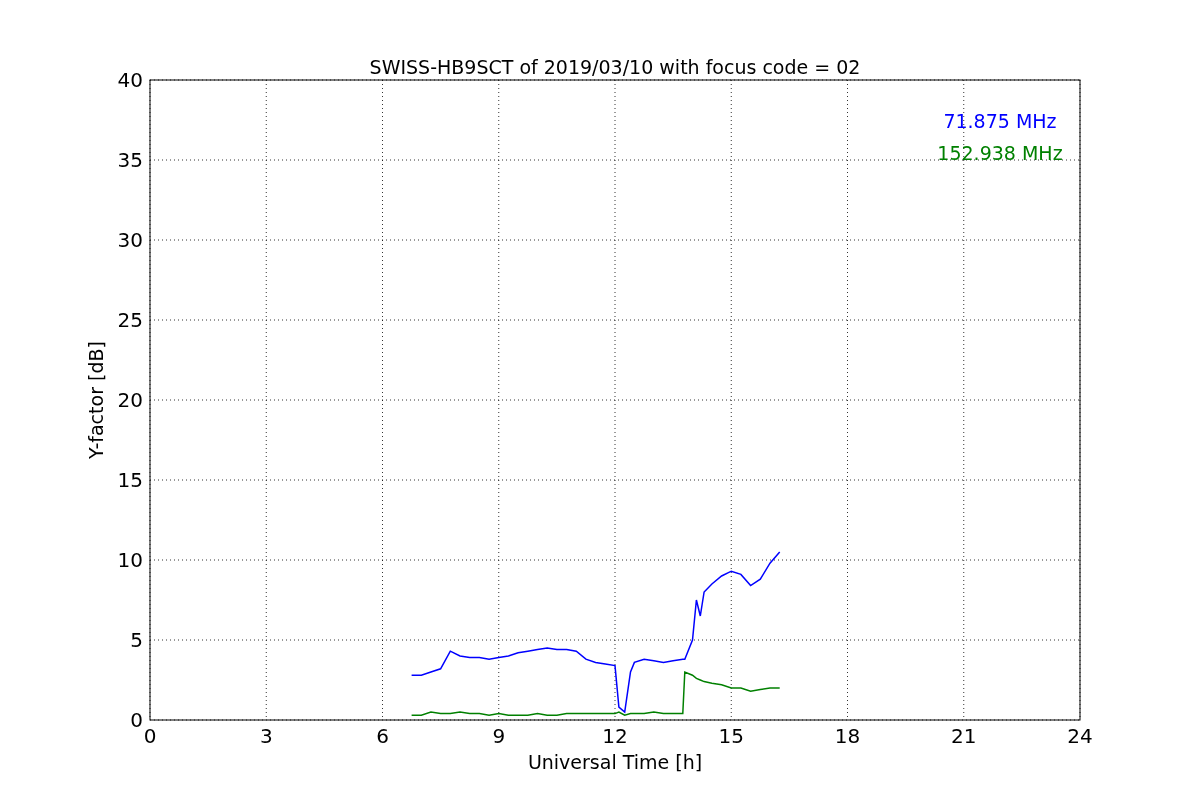 This screenshot has height=800, width=1200. I want to click on x-tick-label: 9, so click(499, 736).